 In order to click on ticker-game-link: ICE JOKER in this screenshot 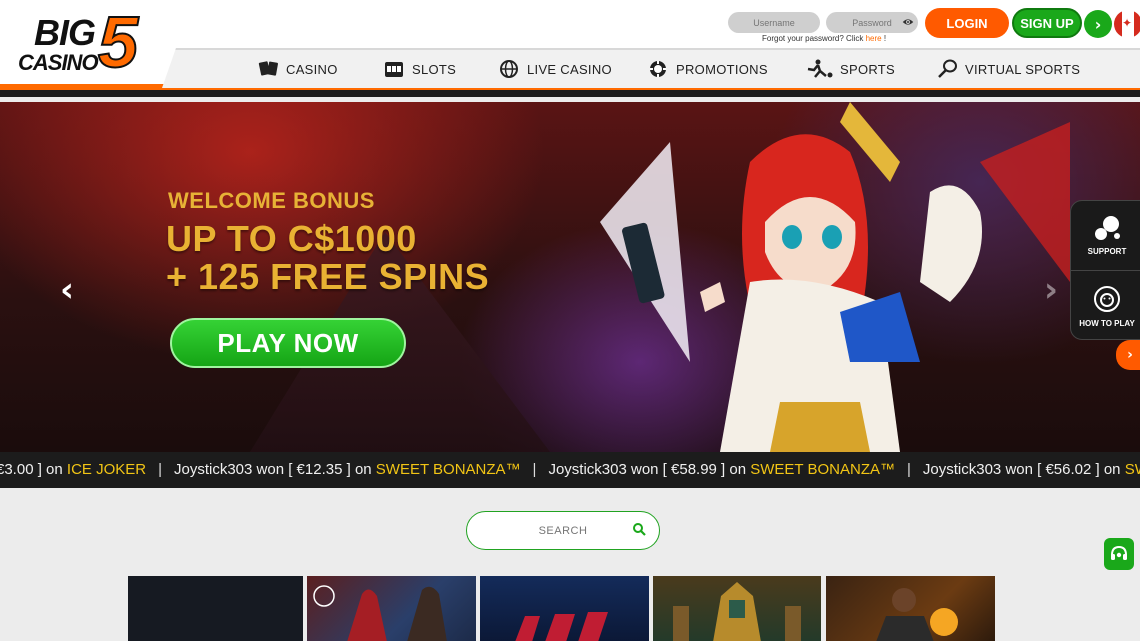, I will do `click(106, 469)`.